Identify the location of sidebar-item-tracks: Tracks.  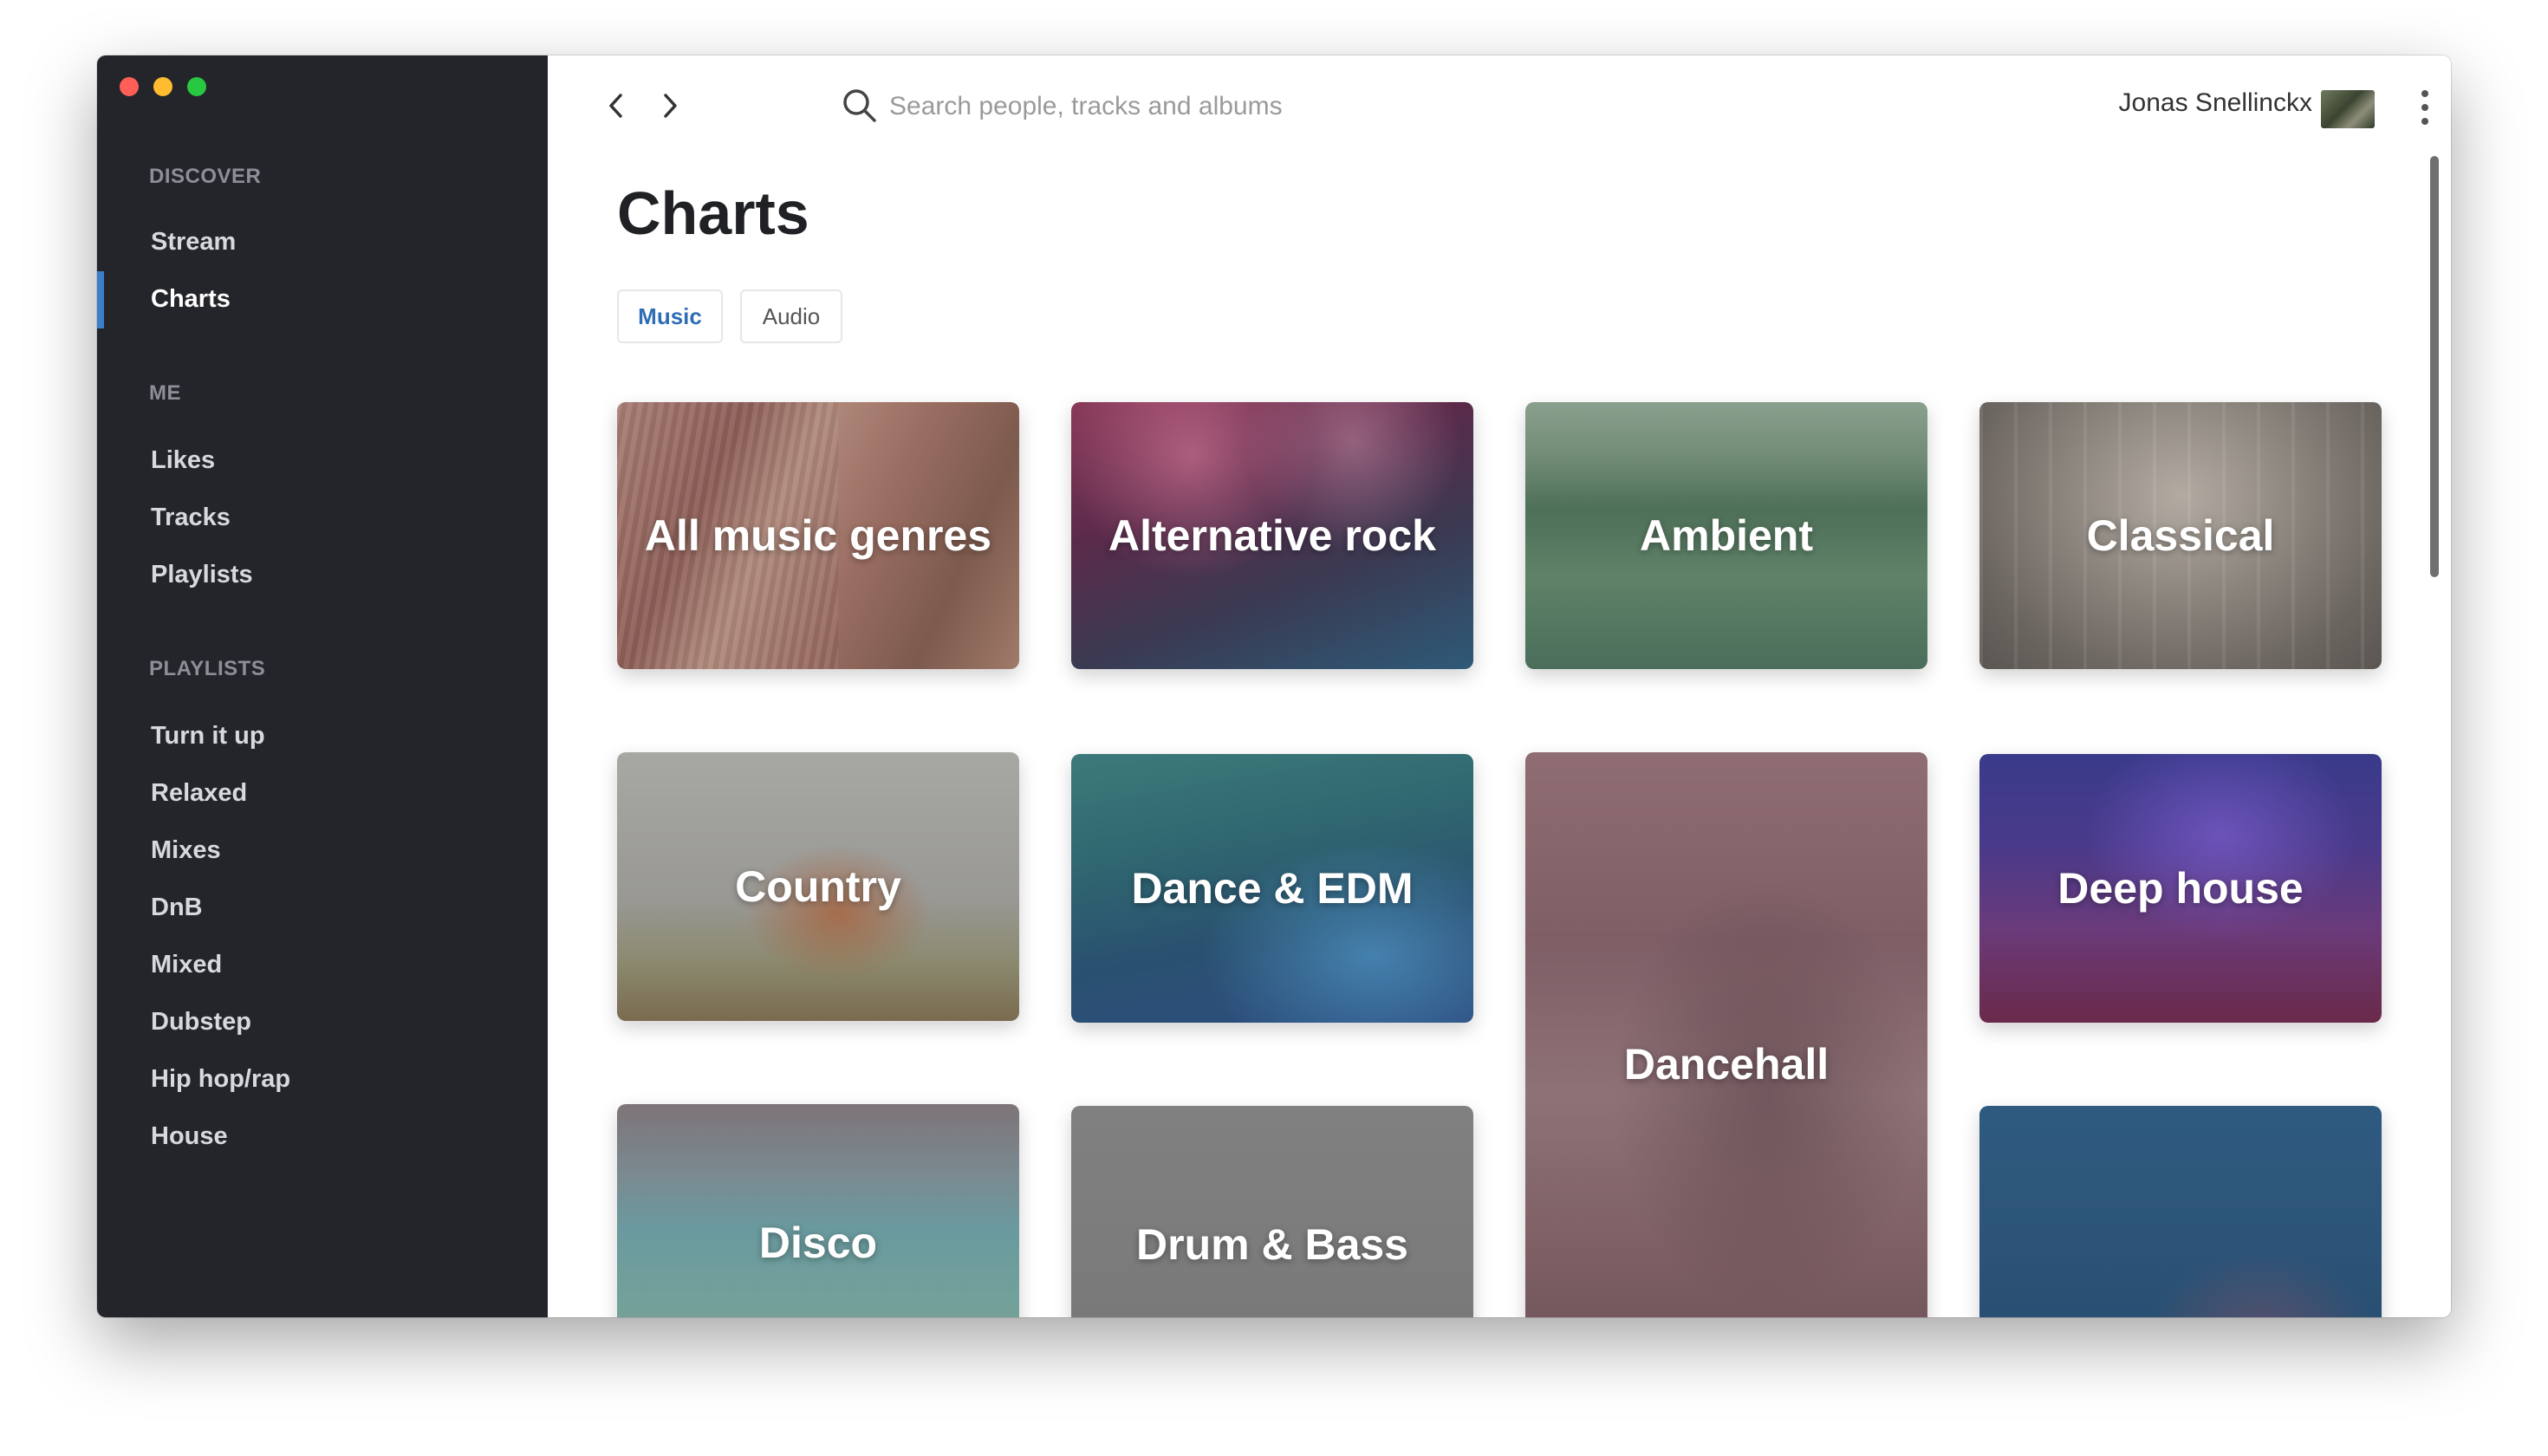
(191, 518).